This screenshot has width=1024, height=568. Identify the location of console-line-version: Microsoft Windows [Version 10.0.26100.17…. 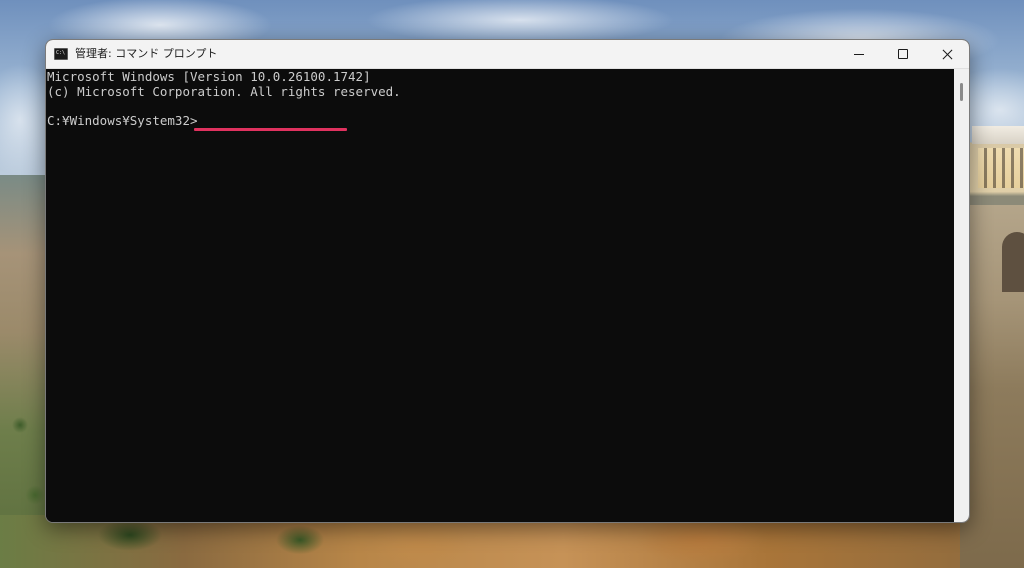
(209, 76).